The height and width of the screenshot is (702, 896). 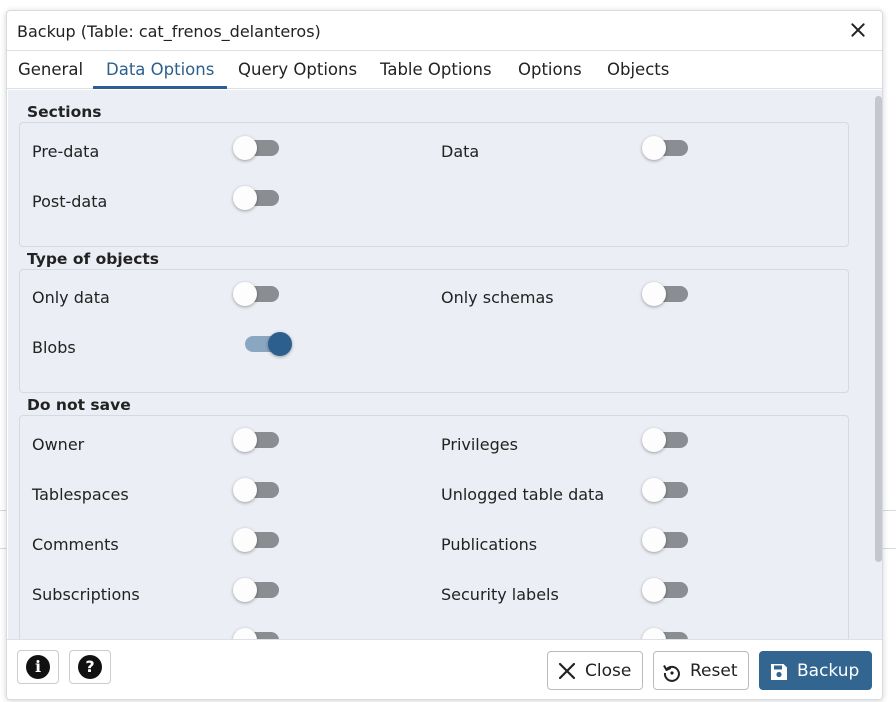 What do you see at coordinates (667, 294) in the screenshot?
I see `only-schemas-toggle` at bounding box center [667, 294].